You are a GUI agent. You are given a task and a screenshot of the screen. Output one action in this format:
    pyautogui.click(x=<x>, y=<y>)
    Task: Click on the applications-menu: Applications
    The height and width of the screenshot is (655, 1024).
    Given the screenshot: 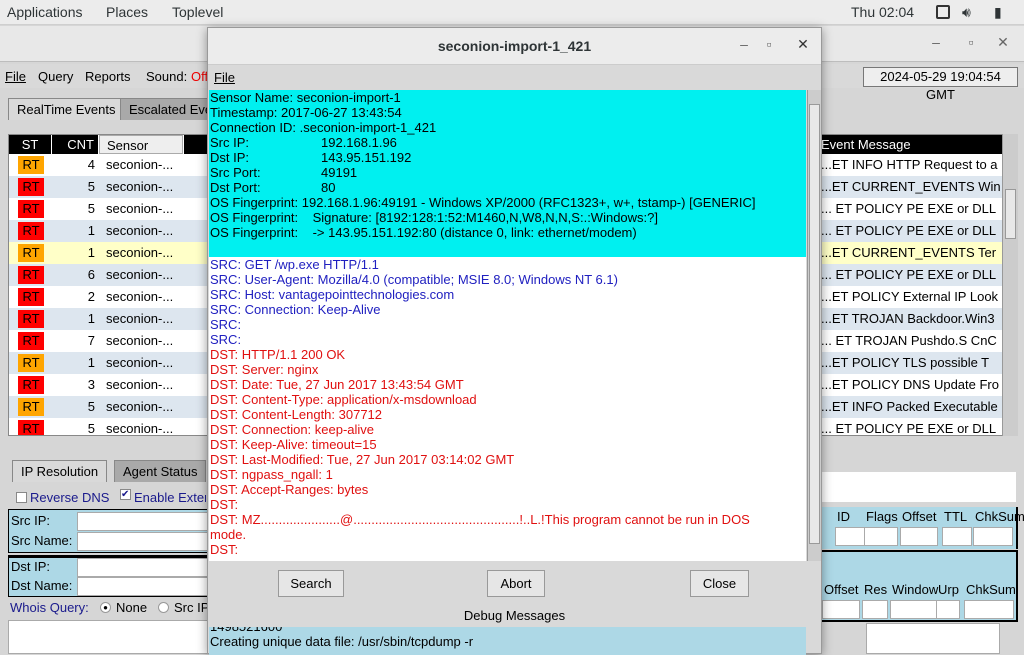 What is the action you would take?
    pyautogui.click(x=45, y=12)
    